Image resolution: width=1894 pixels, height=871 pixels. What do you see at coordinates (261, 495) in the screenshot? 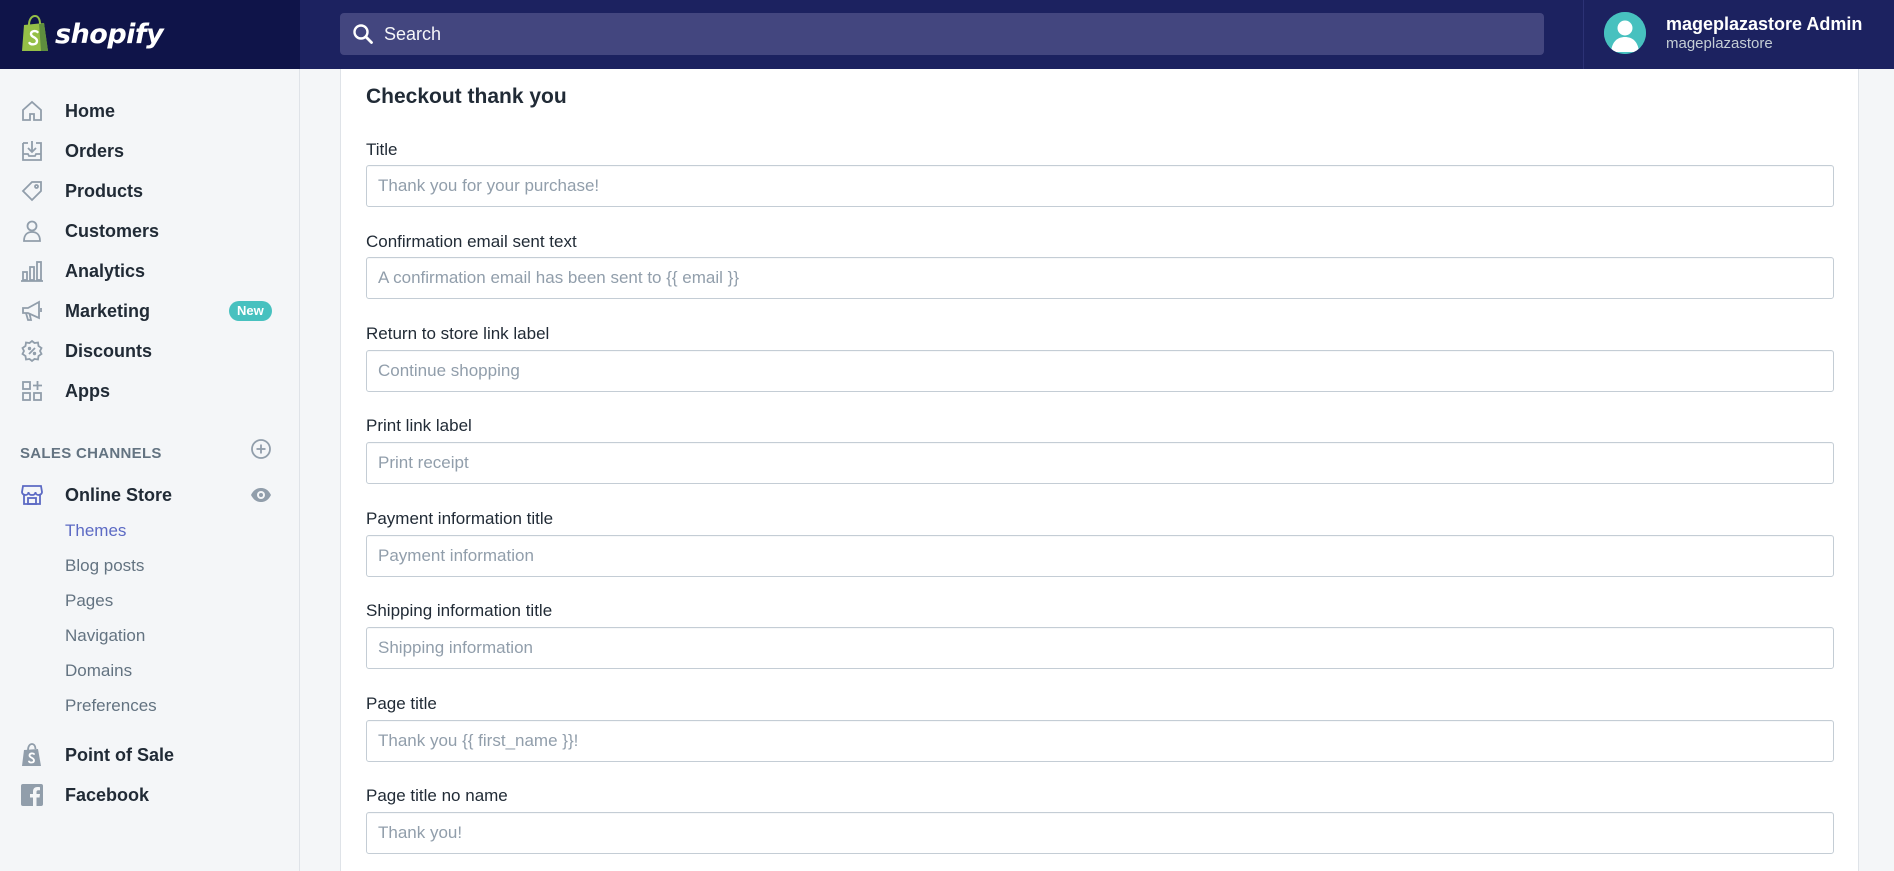
I see `eye-icon` at bounding box center [261, 495].